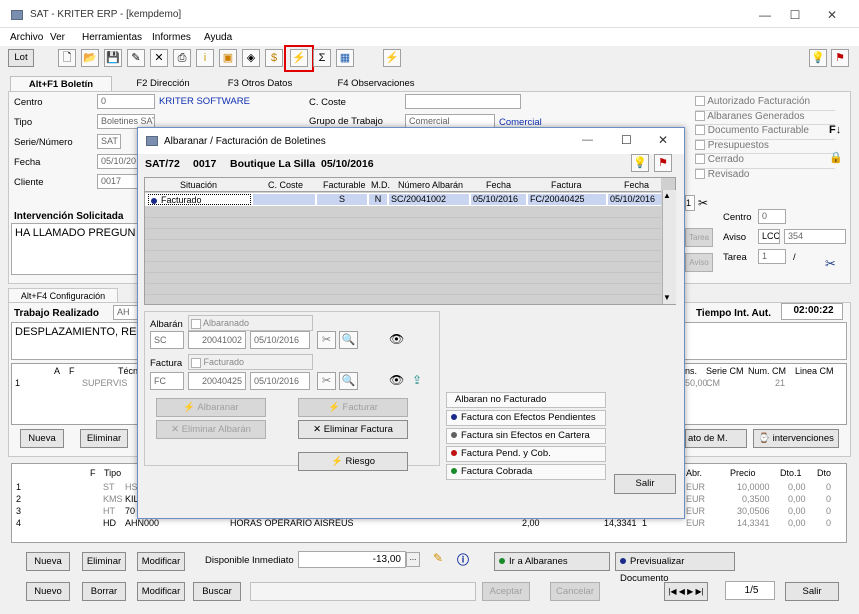  Describe the element at coordinates (795, 15) in the screenshot. I see `maximize-button: ☐` at that location.